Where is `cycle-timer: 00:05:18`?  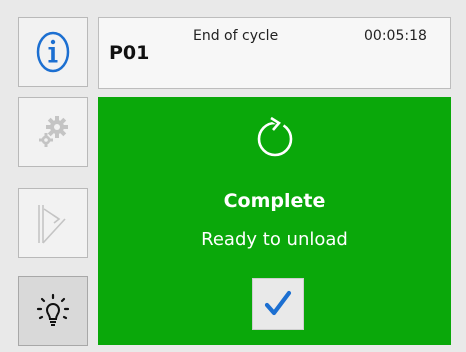 cycle-timer: 00:05:18 is located at coordinates (395, 36).